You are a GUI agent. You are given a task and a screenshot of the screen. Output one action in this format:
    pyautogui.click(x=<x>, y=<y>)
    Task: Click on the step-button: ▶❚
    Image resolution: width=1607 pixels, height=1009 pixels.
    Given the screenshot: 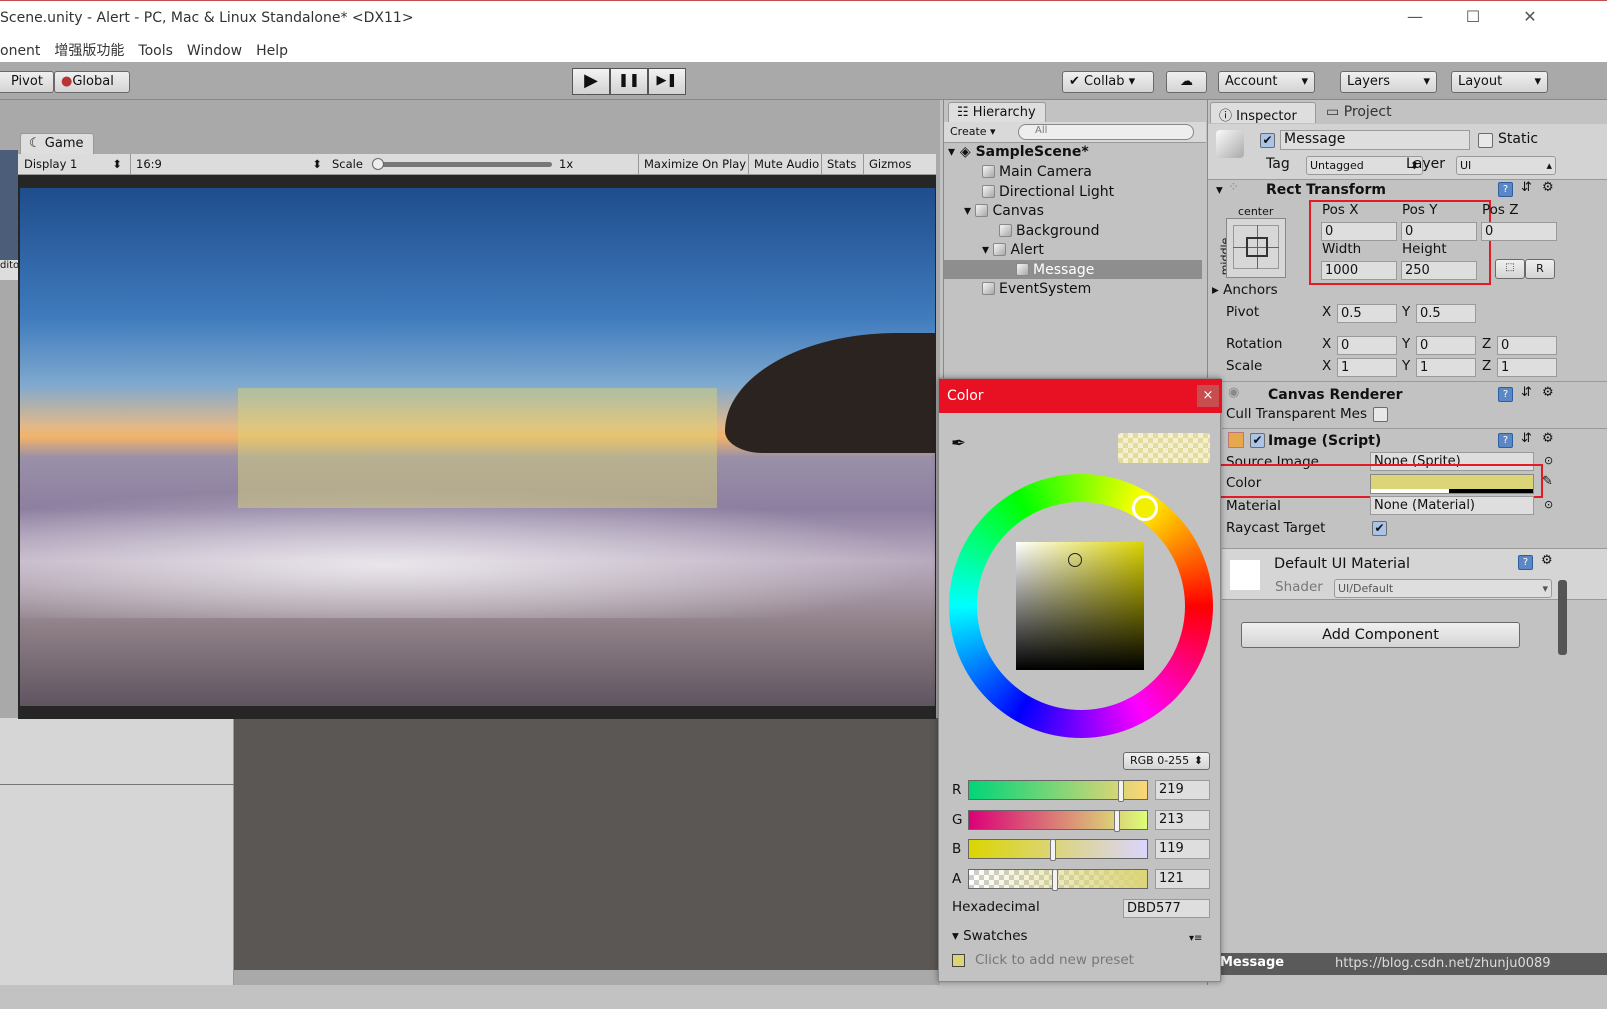 What is the action you would take?
    pyautogui.click(x=667, y=81)
    